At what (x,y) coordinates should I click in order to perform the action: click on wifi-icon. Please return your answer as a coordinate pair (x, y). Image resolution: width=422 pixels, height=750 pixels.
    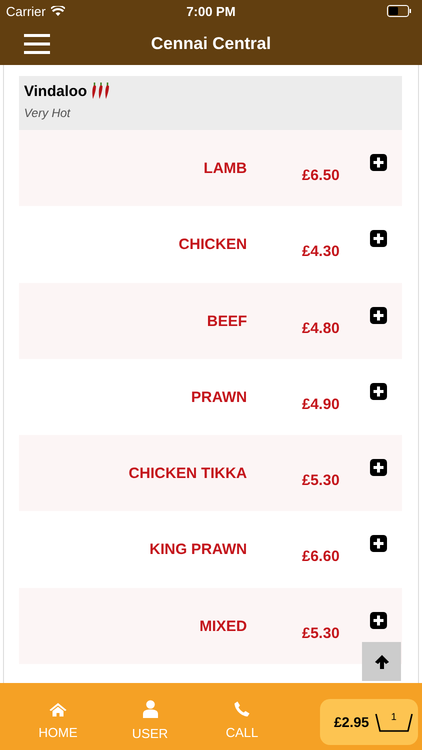
    Looking at the image, I should click on (57, 11).